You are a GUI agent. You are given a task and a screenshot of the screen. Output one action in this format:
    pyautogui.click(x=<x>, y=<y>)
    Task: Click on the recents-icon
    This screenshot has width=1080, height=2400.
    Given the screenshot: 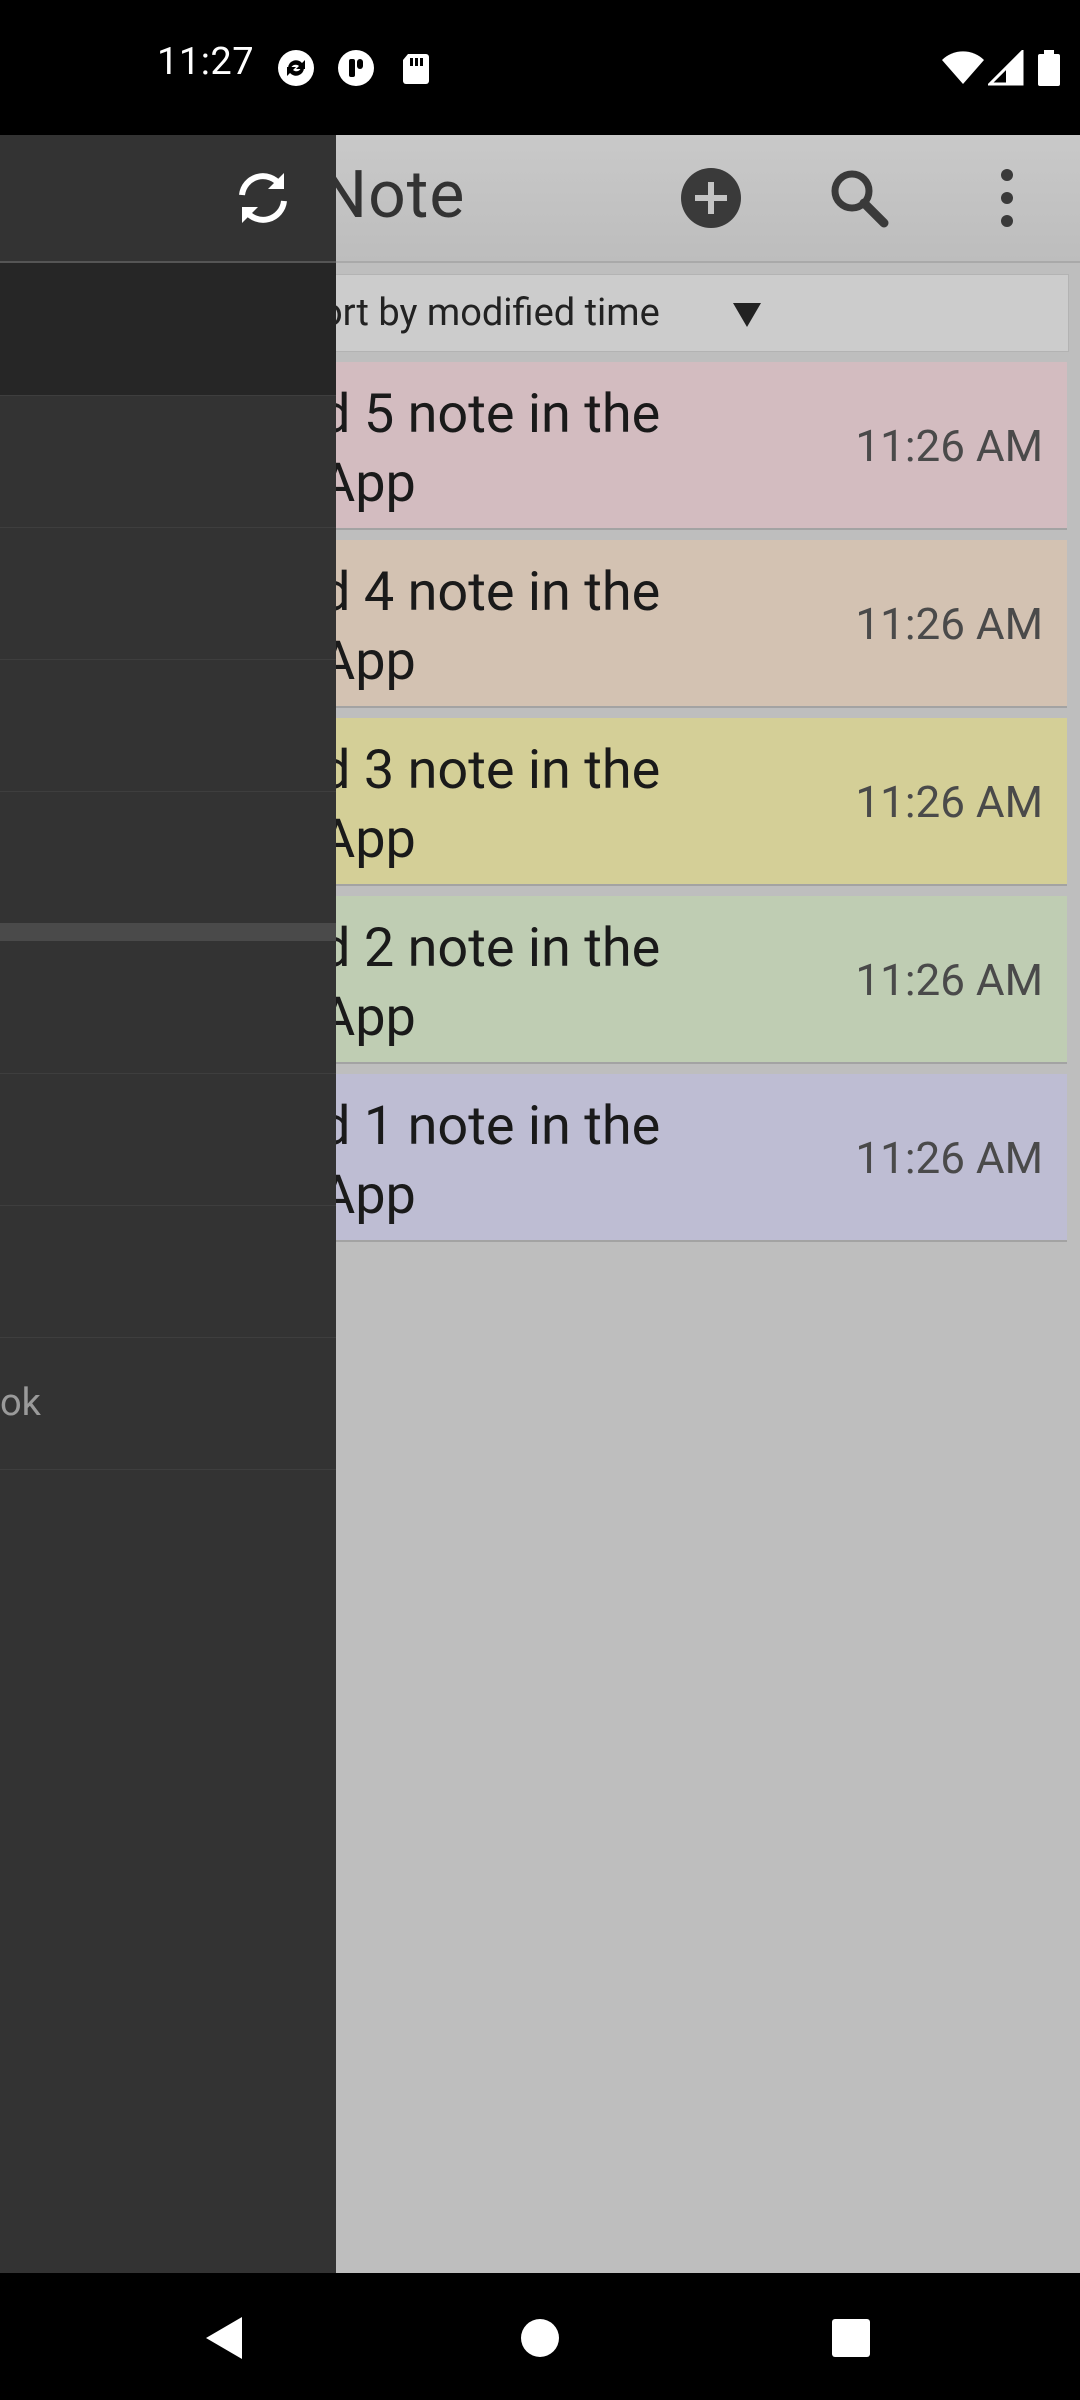 What is the action you would take?
    pyautogui.click(x=851, y=2338)
    